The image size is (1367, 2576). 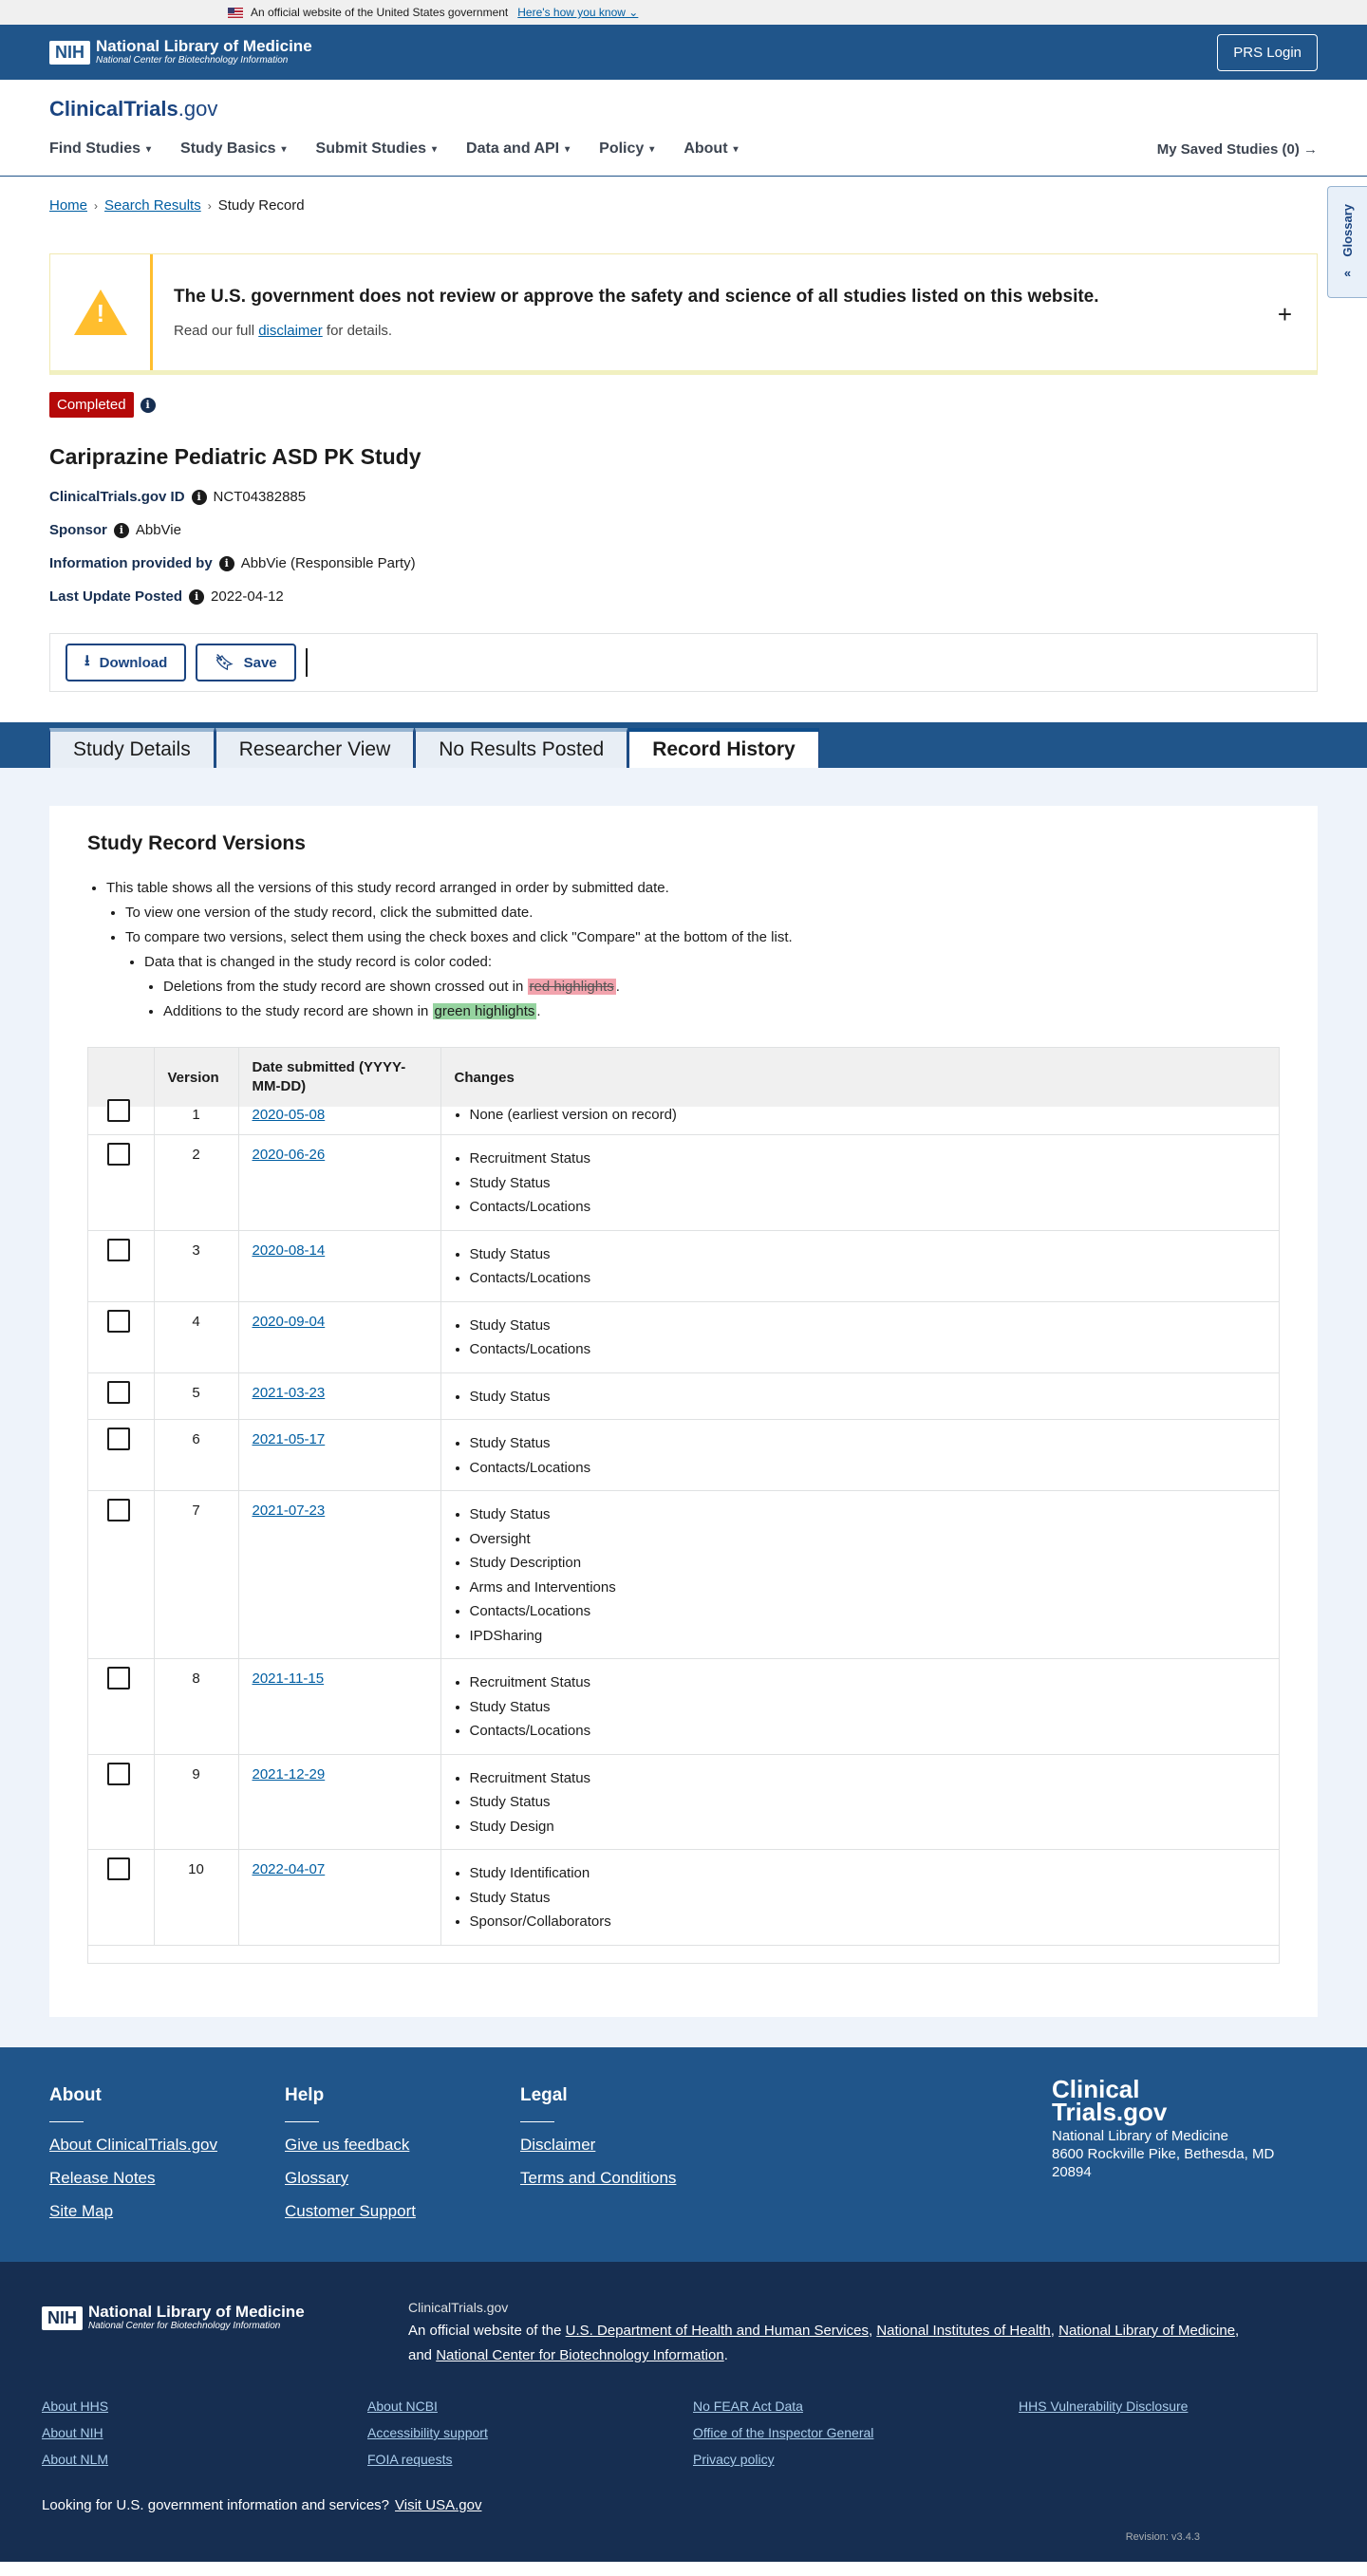 I want to click on footer-link: Privacy policy, so click(x=856, y=2459).